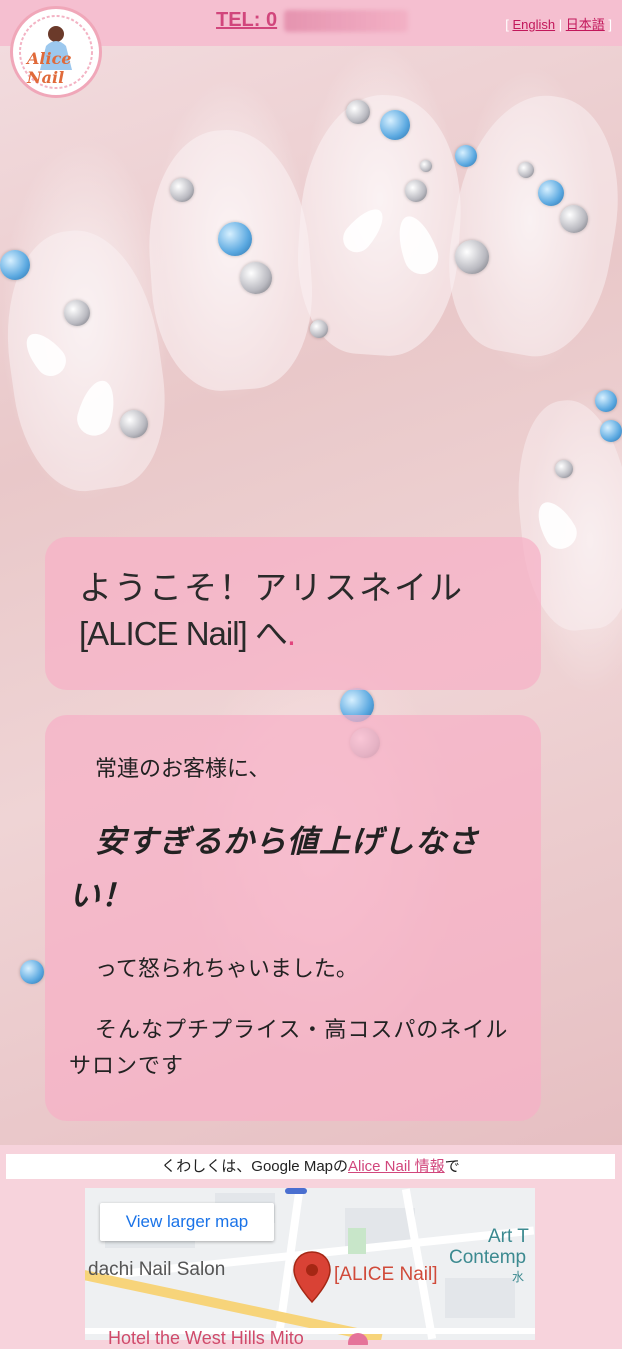 Image resolution: width=622 pixels, height=1349 pixels. I want to click on promo-text-scolded: って怒られちゃいました。, so click(226, 969).